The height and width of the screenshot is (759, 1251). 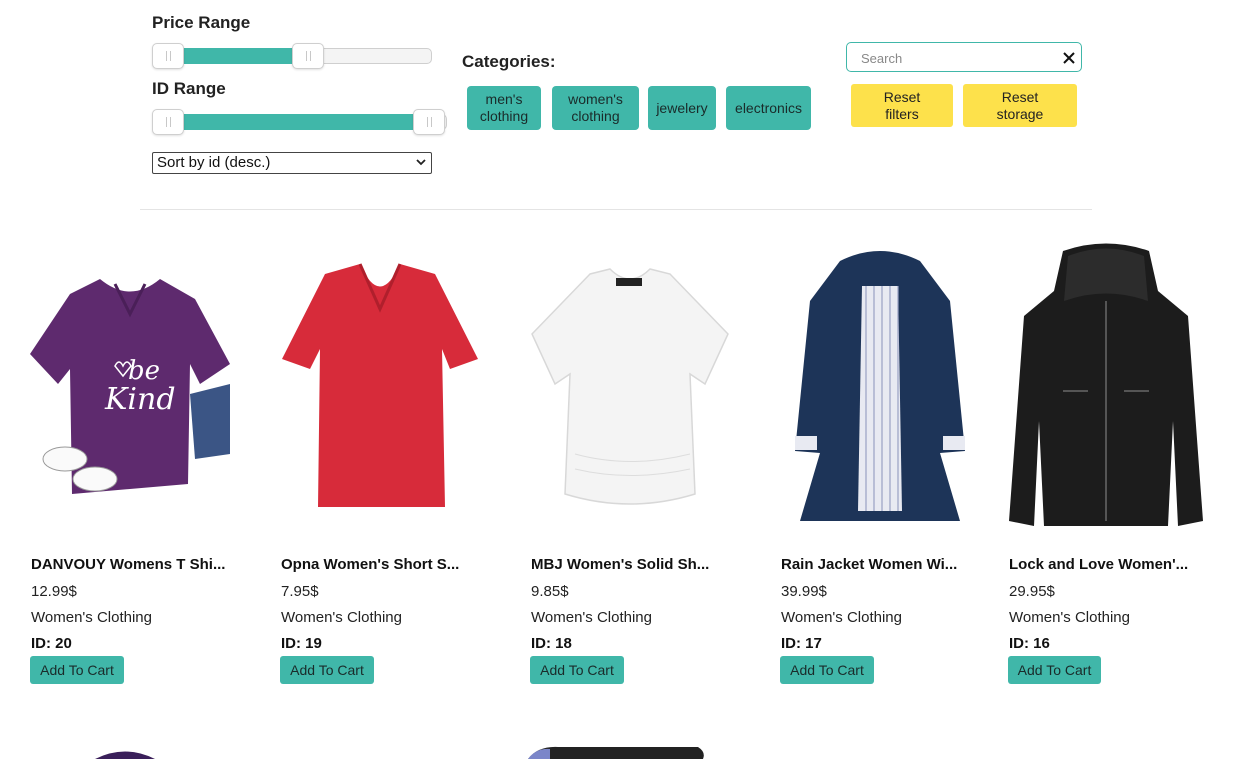 What do you see at coordinates (292, 163) in the screenshot?
I see `sort-select: Sort by id (desc.)` at bounding box center [292, 163].